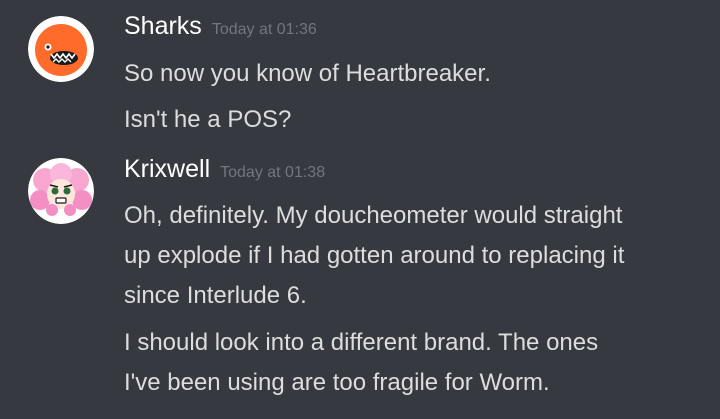  What do you see at coordinates (264, 29) in the screenshot?
I see `timestamp: Today at 01:36` at bounding box center [264, 29].